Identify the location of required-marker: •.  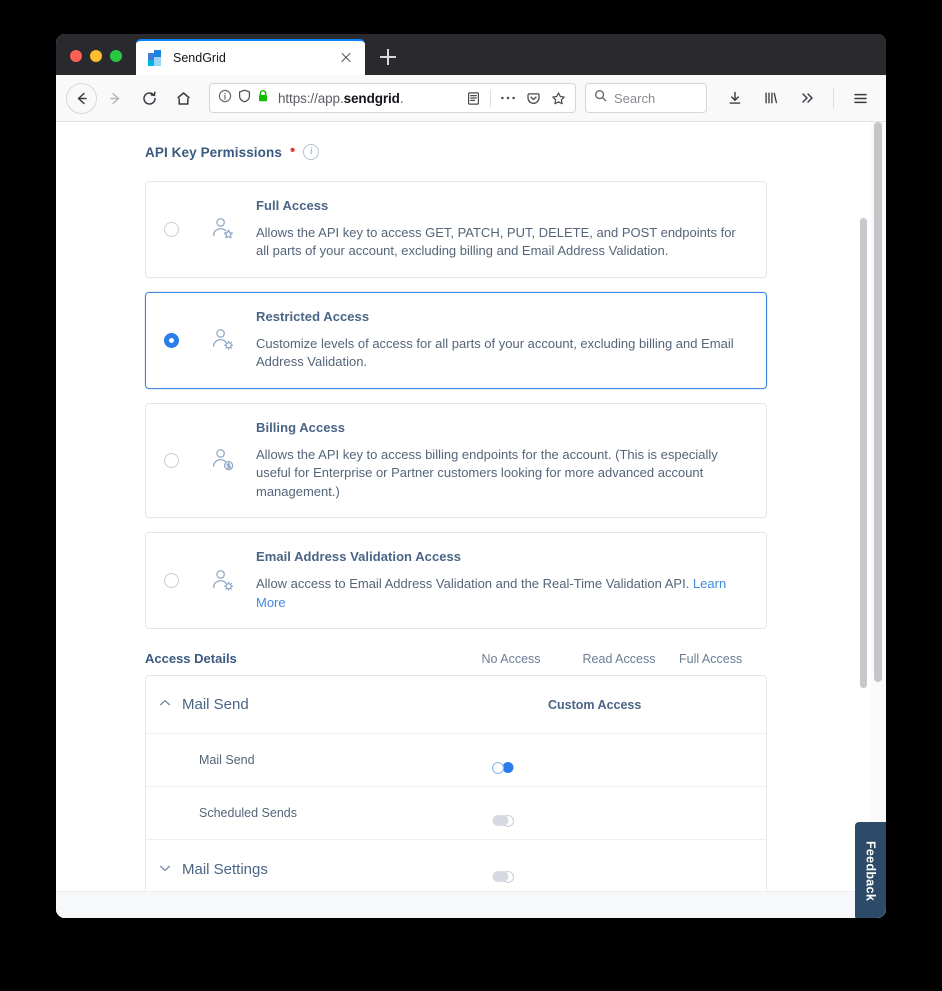
(292, 150).